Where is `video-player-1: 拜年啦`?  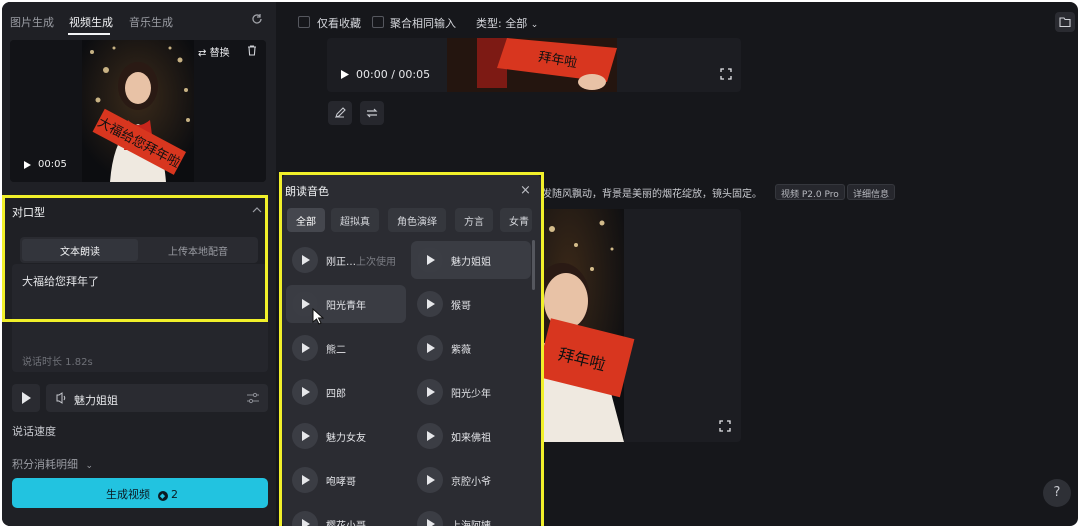
video-player-1: 拜年啦 is located at coordinates (534, 65).